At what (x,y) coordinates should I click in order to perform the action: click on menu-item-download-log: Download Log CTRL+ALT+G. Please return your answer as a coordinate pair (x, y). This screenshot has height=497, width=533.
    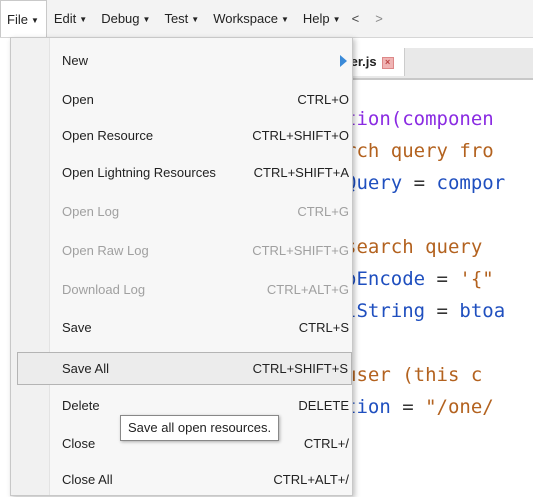
    Looking at the image, I should click on (181, 290).